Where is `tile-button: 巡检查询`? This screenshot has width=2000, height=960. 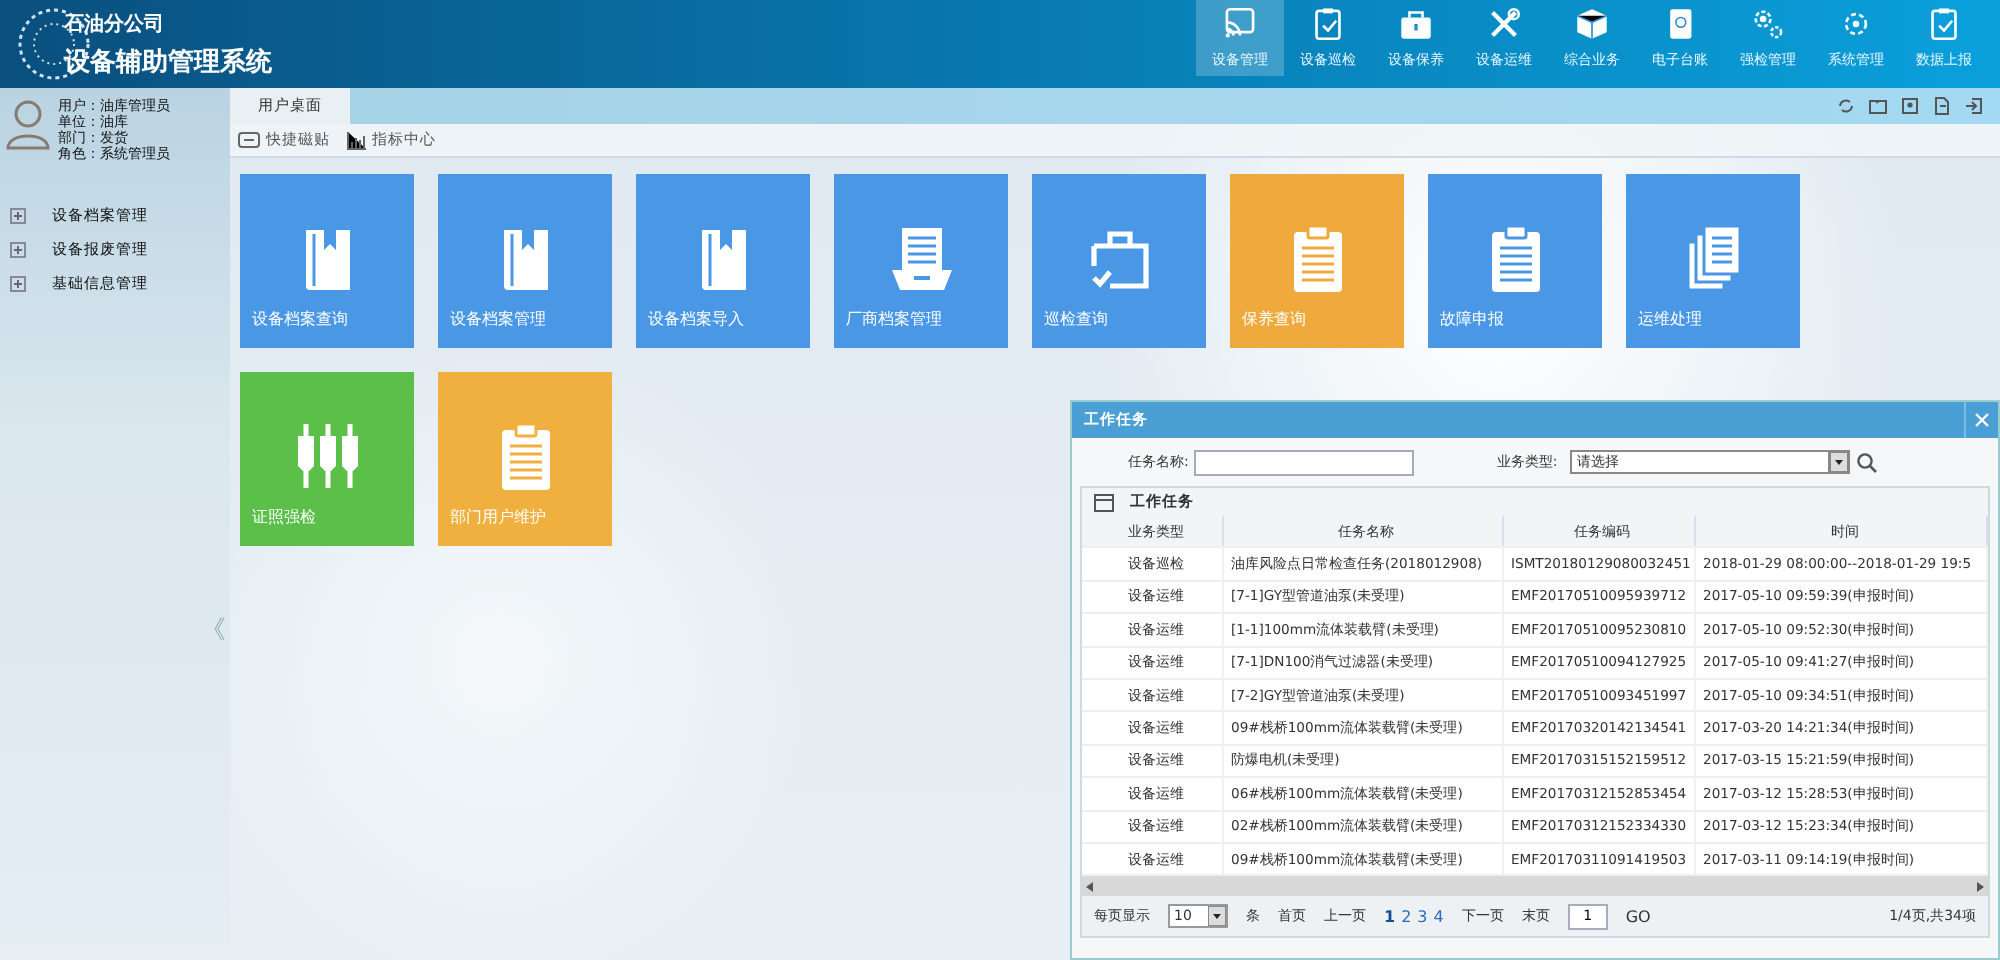
tile-button: 巡检查询 is located at coordinates (1119, 261).